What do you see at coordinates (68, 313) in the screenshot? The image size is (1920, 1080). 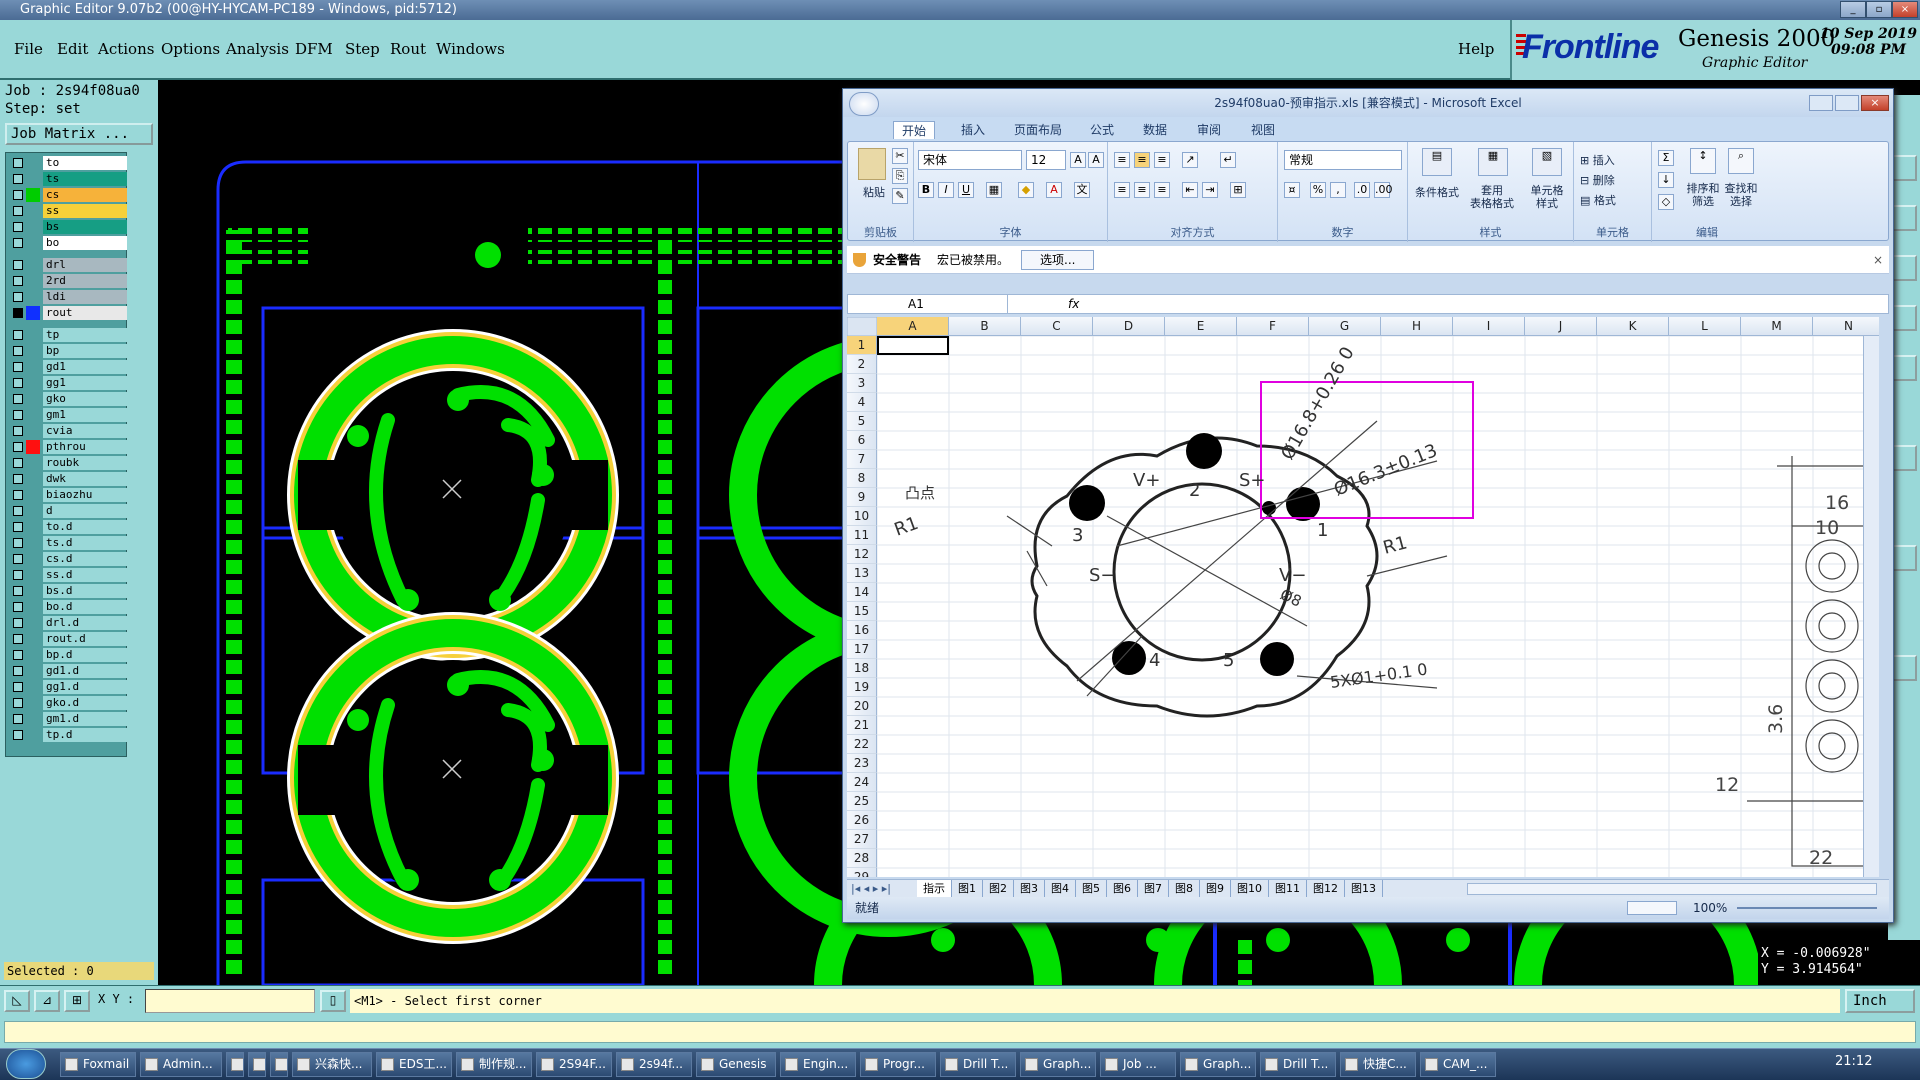 I see `layer-row-rout: rout` at bounding box center [68, 313].